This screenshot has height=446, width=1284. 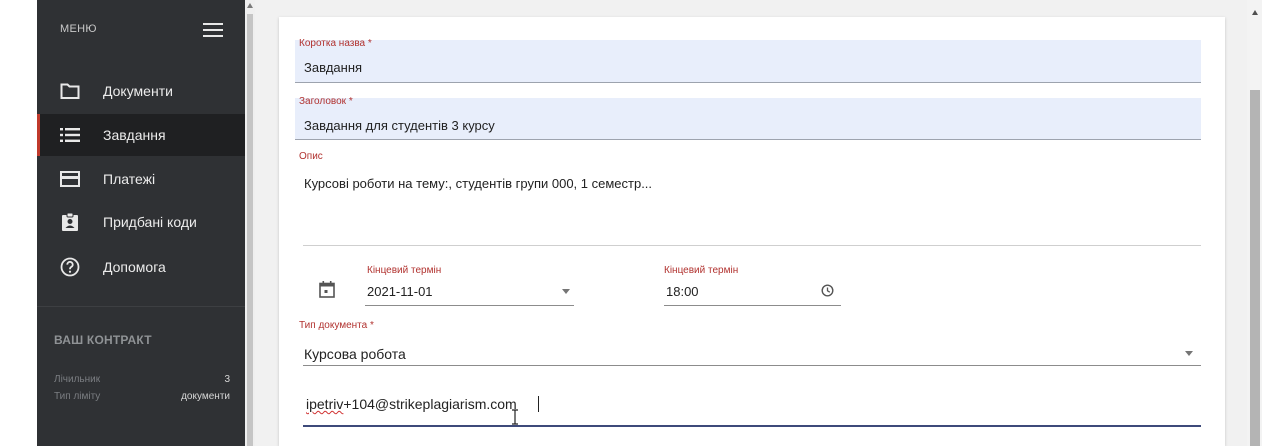 I want to click on email-input: ipetriv+104@strikeplagiarism.com, so click(x=411, y=404).